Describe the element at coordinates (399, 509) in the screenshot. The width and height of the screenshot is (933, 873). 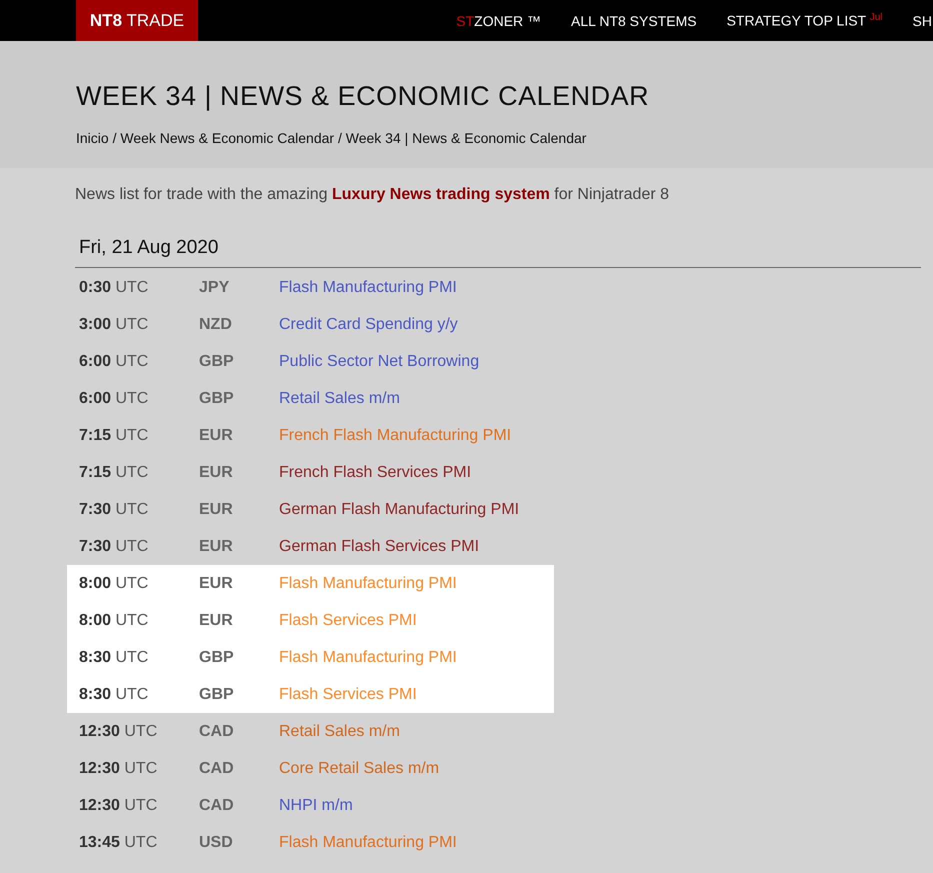
I see `event-name: German Flash Manufacturing PMI` at that location.